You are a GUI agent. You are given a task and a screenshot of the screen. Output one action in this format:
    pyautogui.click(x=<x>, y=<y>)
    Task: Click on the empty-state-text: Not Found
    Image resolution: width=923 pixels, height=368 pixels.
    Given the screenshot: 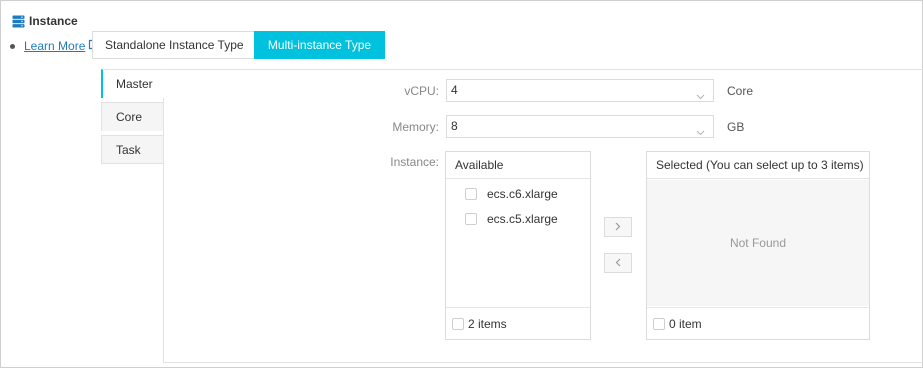 What is the action you would take?
    pyautogui.click(x=758, y=243)
    